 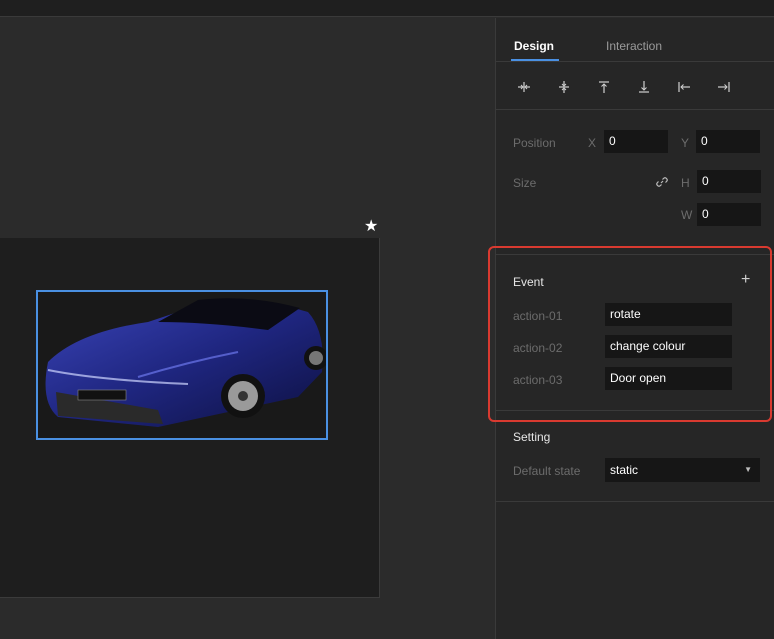 I want to click on star-icon: ★, so click(x=371, y=227).